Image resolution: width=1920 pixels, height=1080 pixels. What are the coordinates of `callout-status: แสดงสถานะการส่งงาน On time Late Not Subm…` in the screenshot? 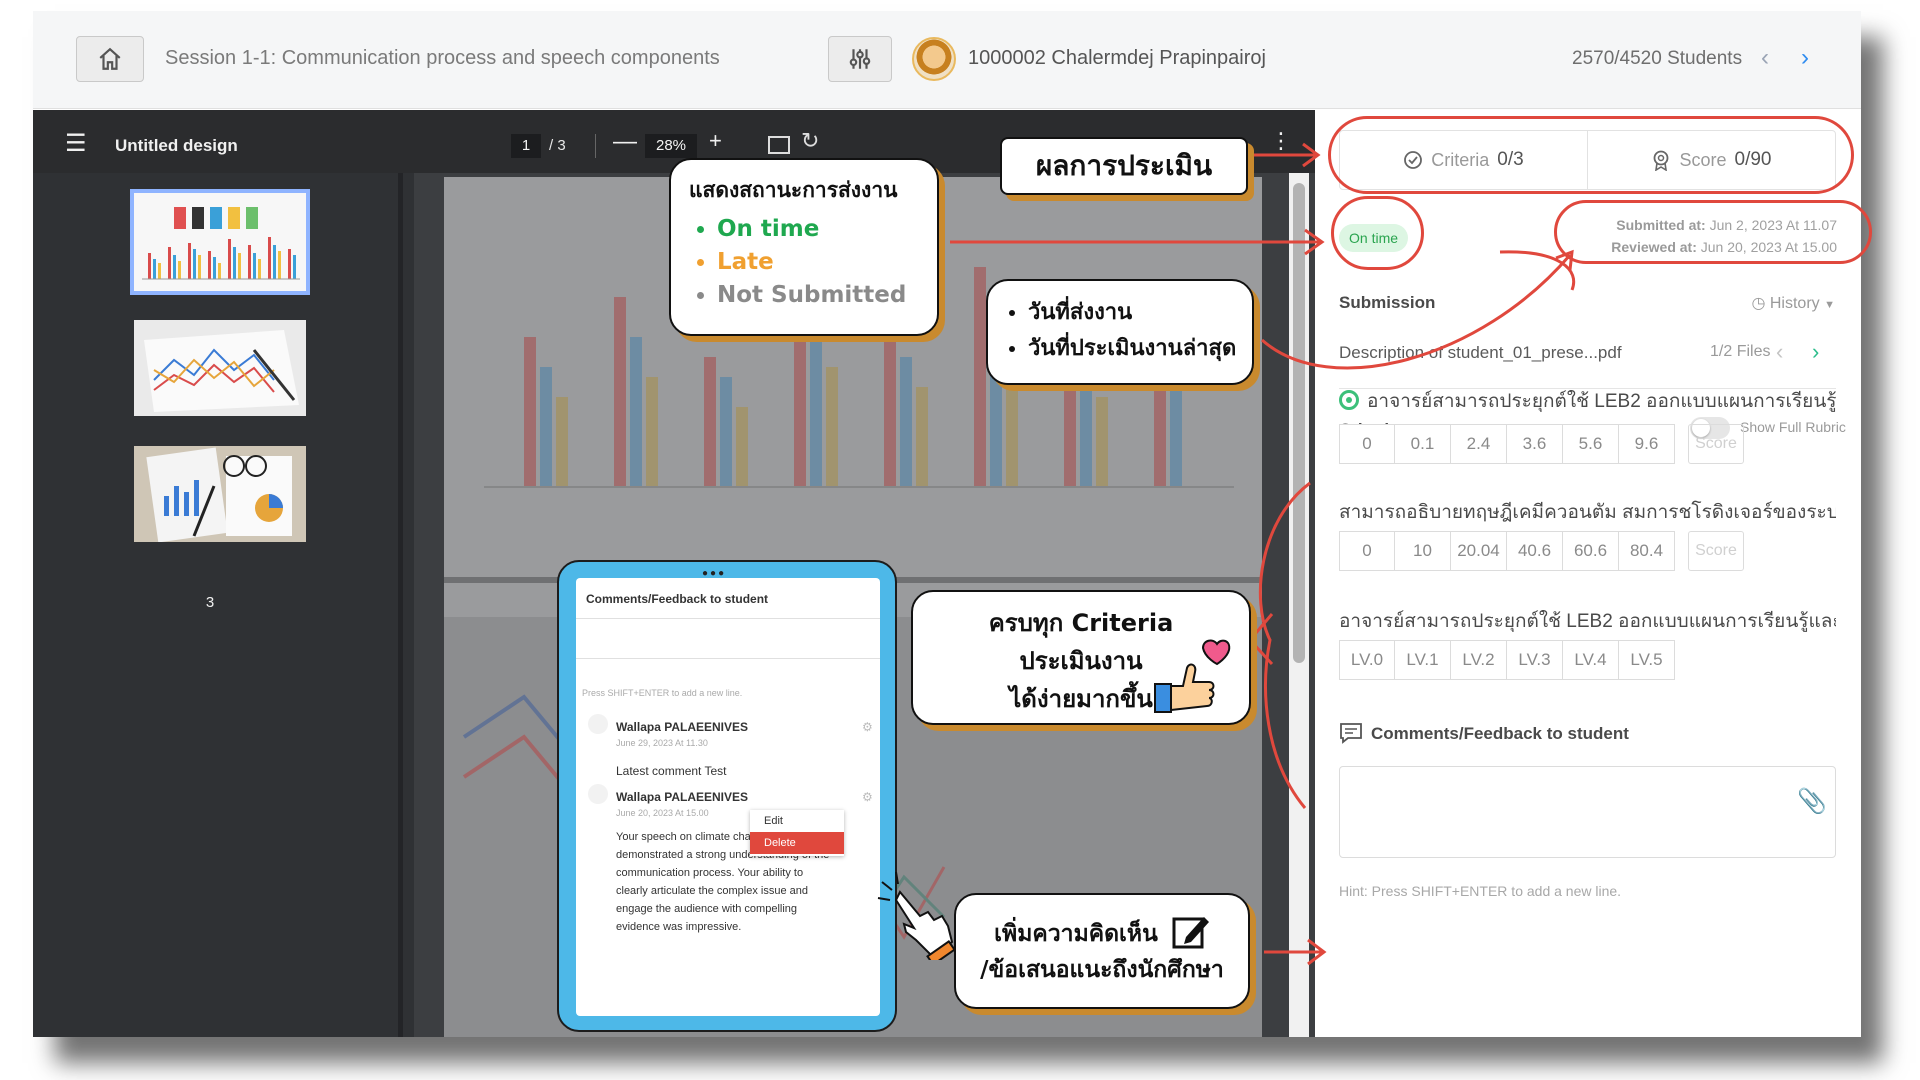 It's located at (804, 247).